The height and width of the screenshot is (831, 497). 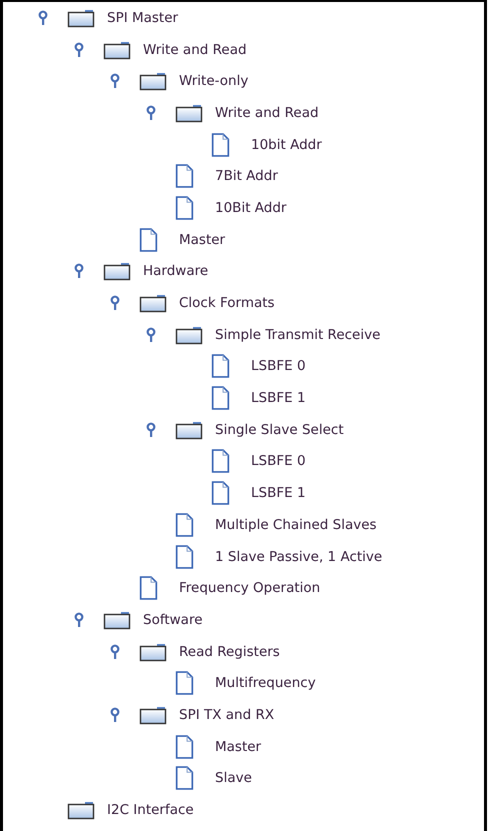 I want to click on tree-item: 1 Slave Passive, 1 Active, so click(x=298, y=556).